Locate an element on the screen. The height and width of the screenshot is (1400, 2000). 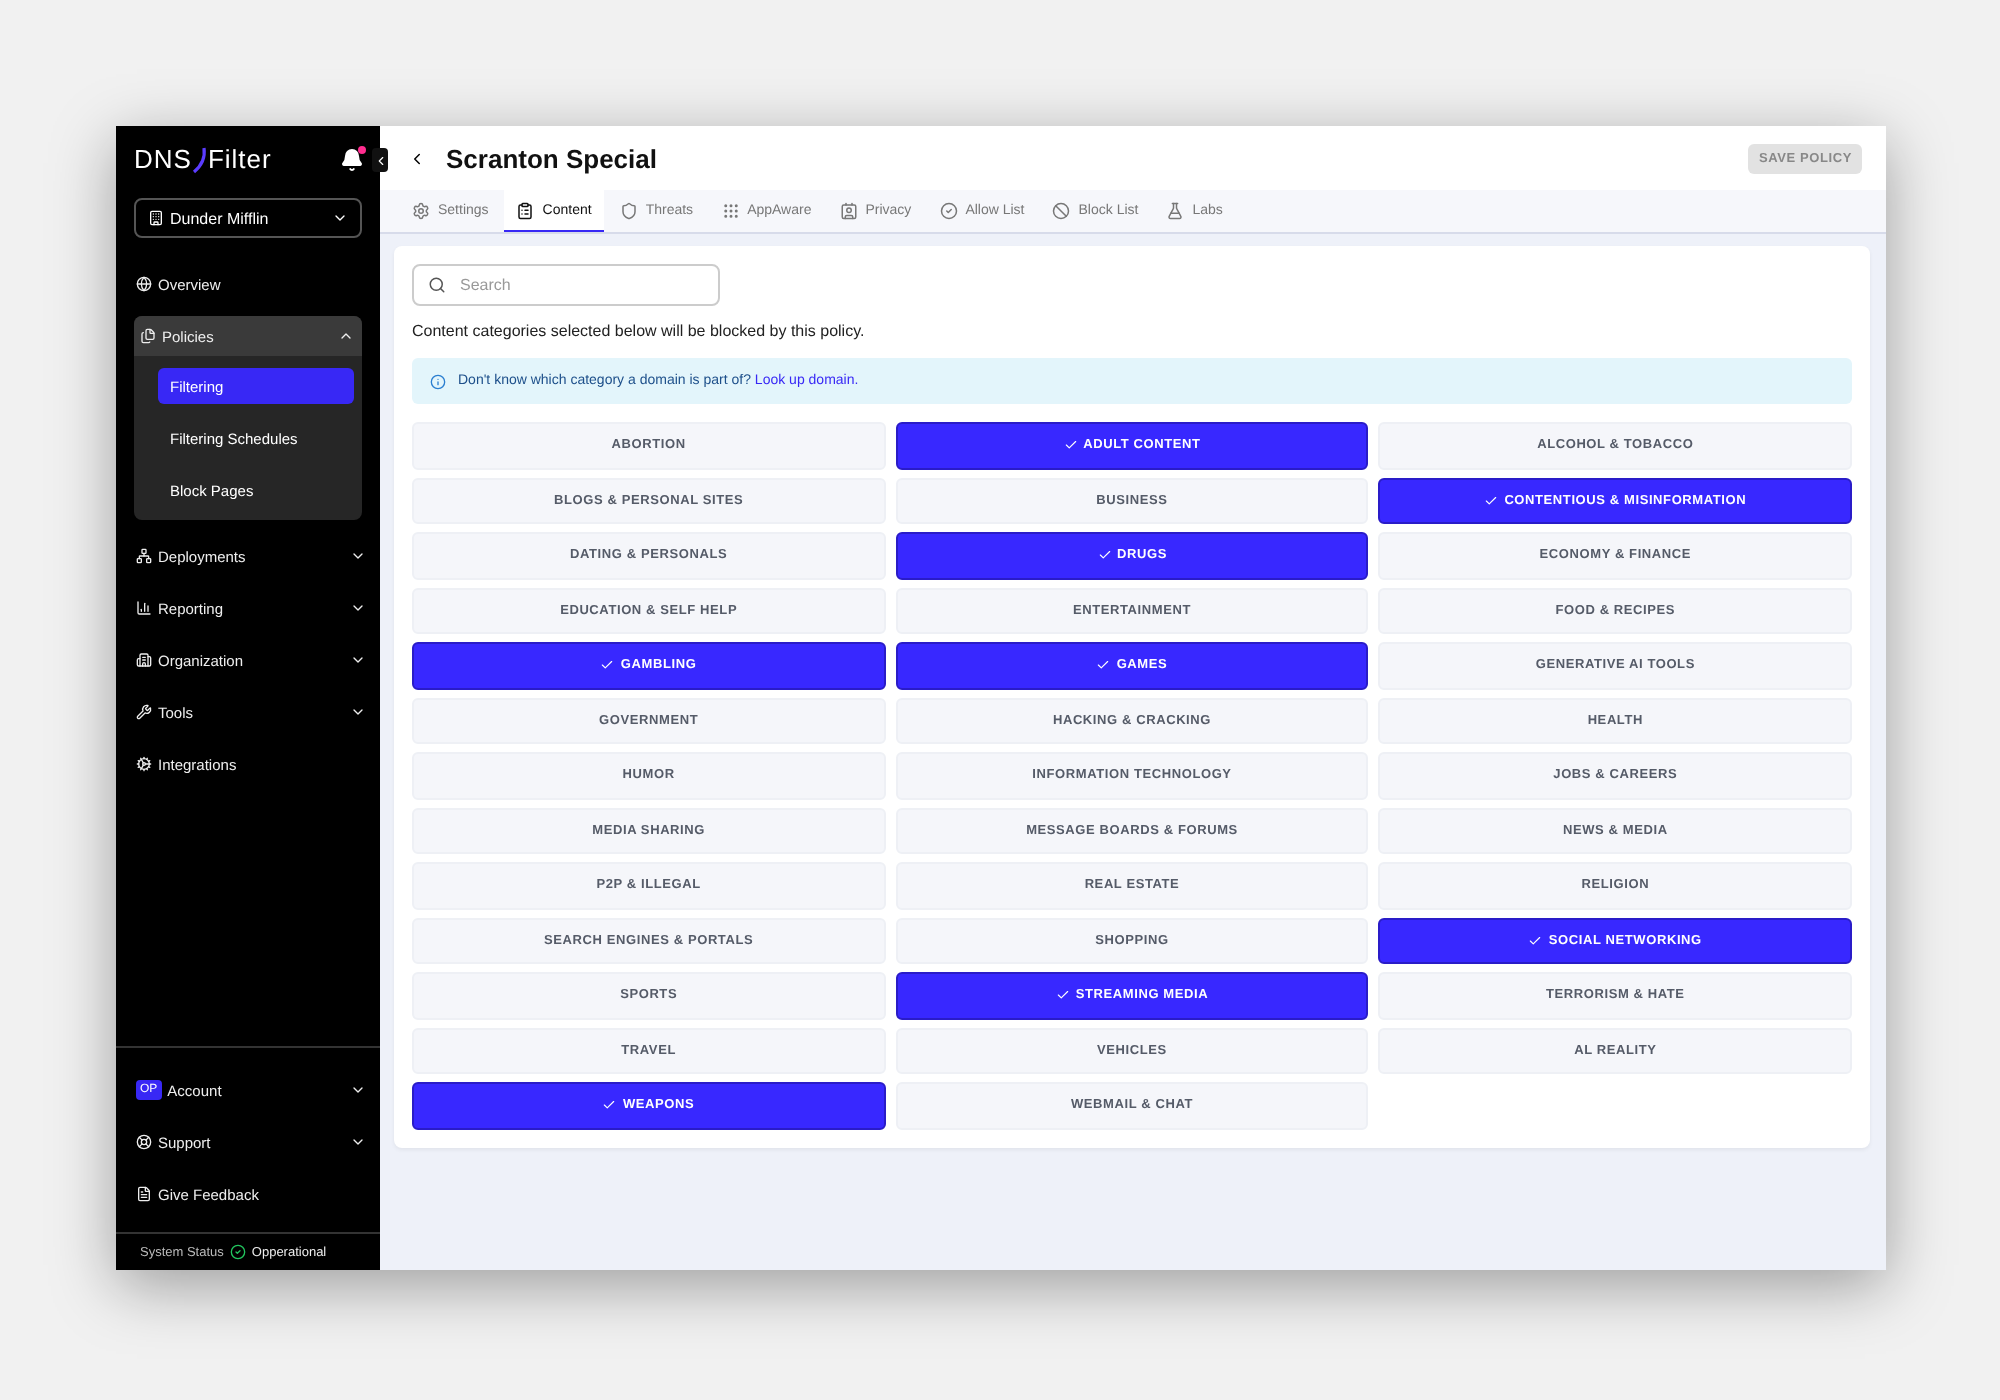
description-text: Content categories selected below will be blocked by this policy. is located at coordinates (639, 331).